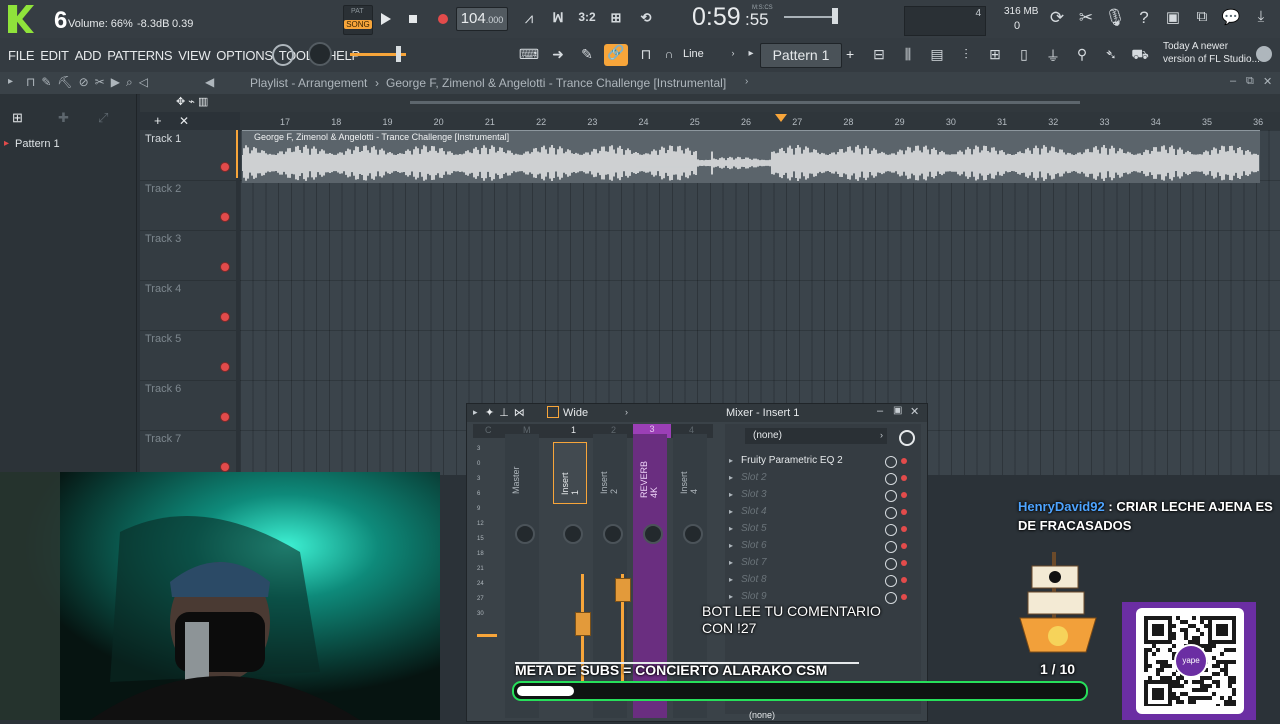  Describe the element at coordinates (320, 54) in the screenshot. I see `master-volume-knob` at that location.